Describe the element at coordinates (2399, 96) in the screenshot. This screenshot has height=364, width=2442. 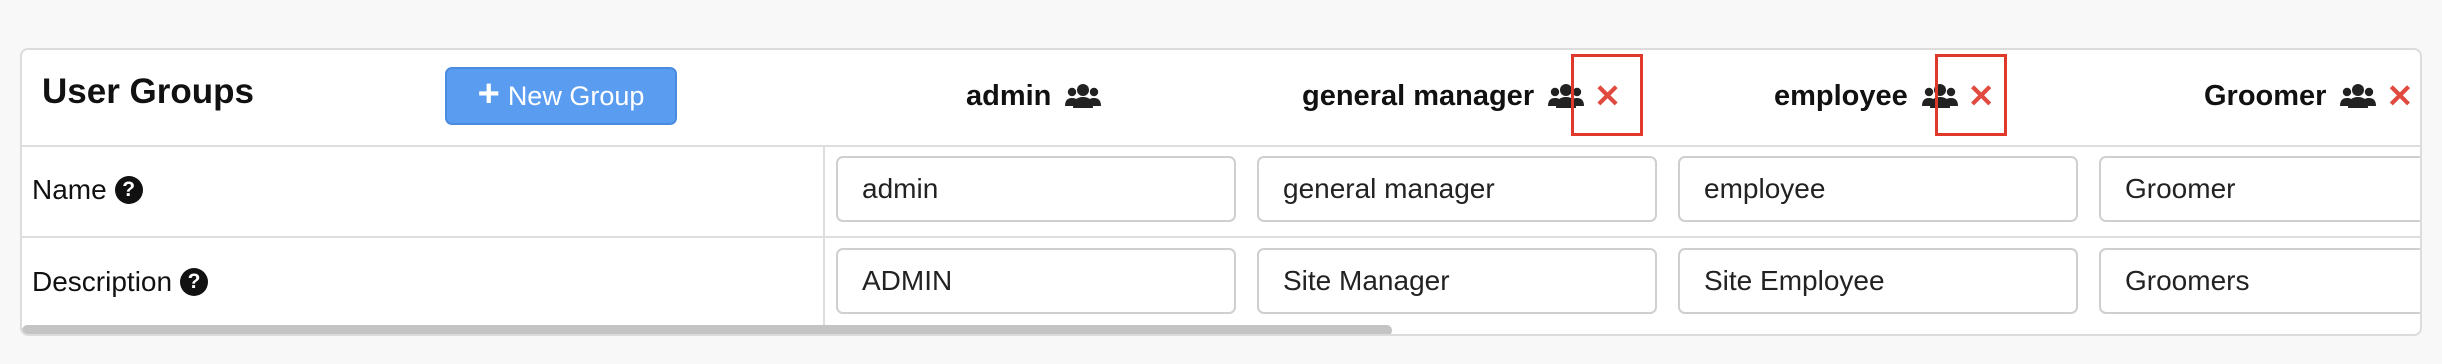
I see `delete-group-groomer-close-icon: ✕` at that location.